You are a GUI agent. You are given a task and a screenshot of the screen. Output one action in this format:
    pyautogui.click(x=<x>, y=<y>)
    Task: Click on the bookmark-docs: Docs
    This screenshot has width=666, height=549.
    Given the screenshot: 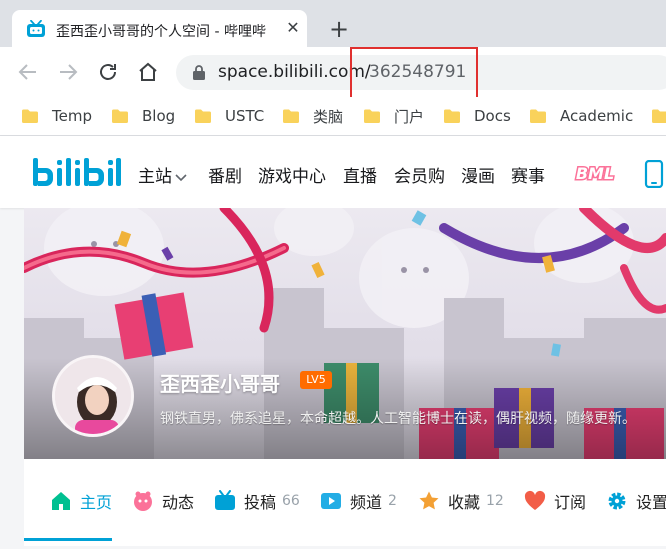 What is the action you would take?
    pyautogui.click(x=477, y=116)
    